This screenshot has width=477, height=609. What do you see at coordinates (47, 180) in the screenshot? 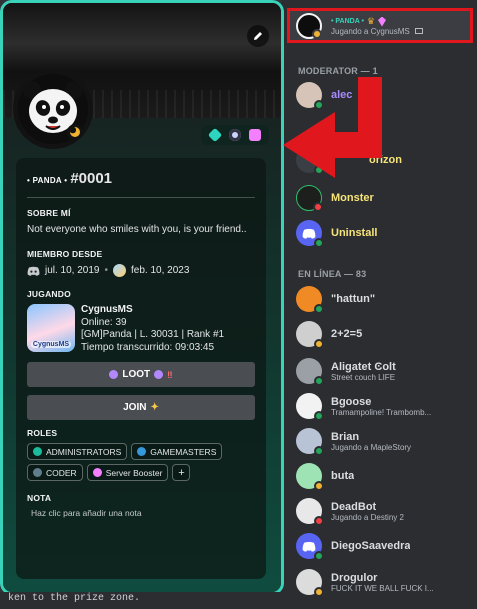
I see `clan-tag: • PANDA •` at bounding box center [47, 180].